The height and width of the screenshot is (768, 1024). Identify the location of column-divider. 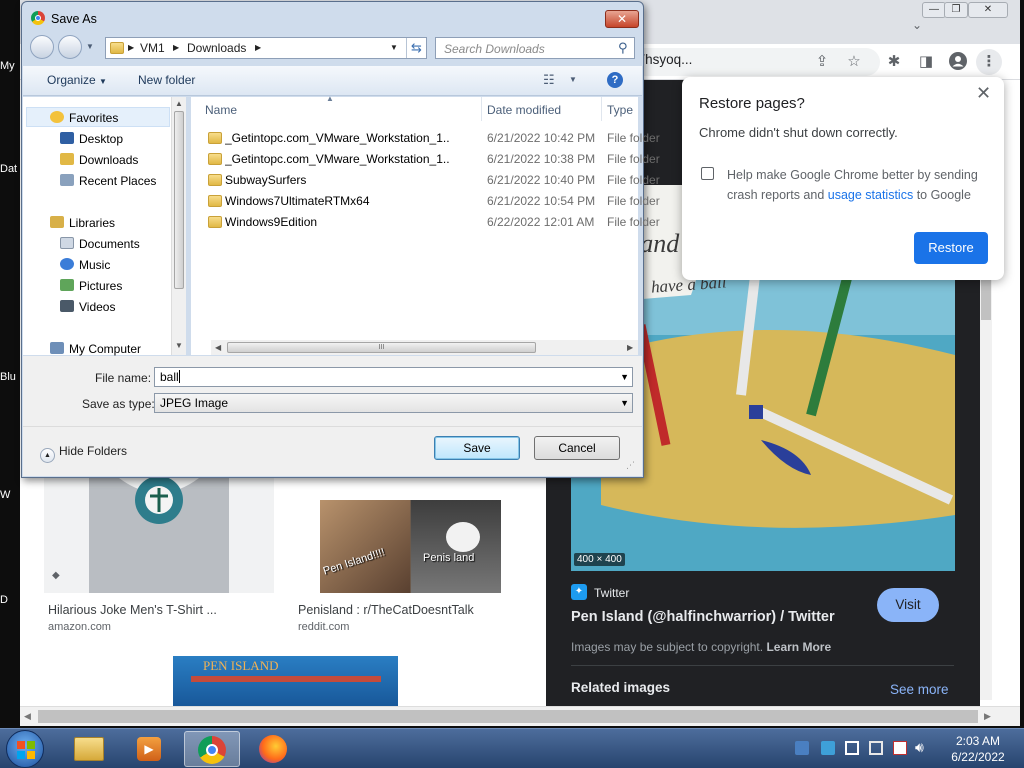
(481, 109).